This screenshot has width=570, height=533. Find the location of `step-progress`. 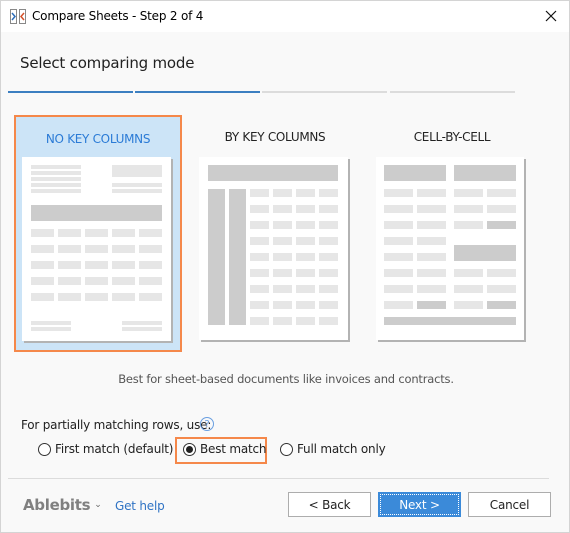

step-progress is located at coordinates (261, 92).